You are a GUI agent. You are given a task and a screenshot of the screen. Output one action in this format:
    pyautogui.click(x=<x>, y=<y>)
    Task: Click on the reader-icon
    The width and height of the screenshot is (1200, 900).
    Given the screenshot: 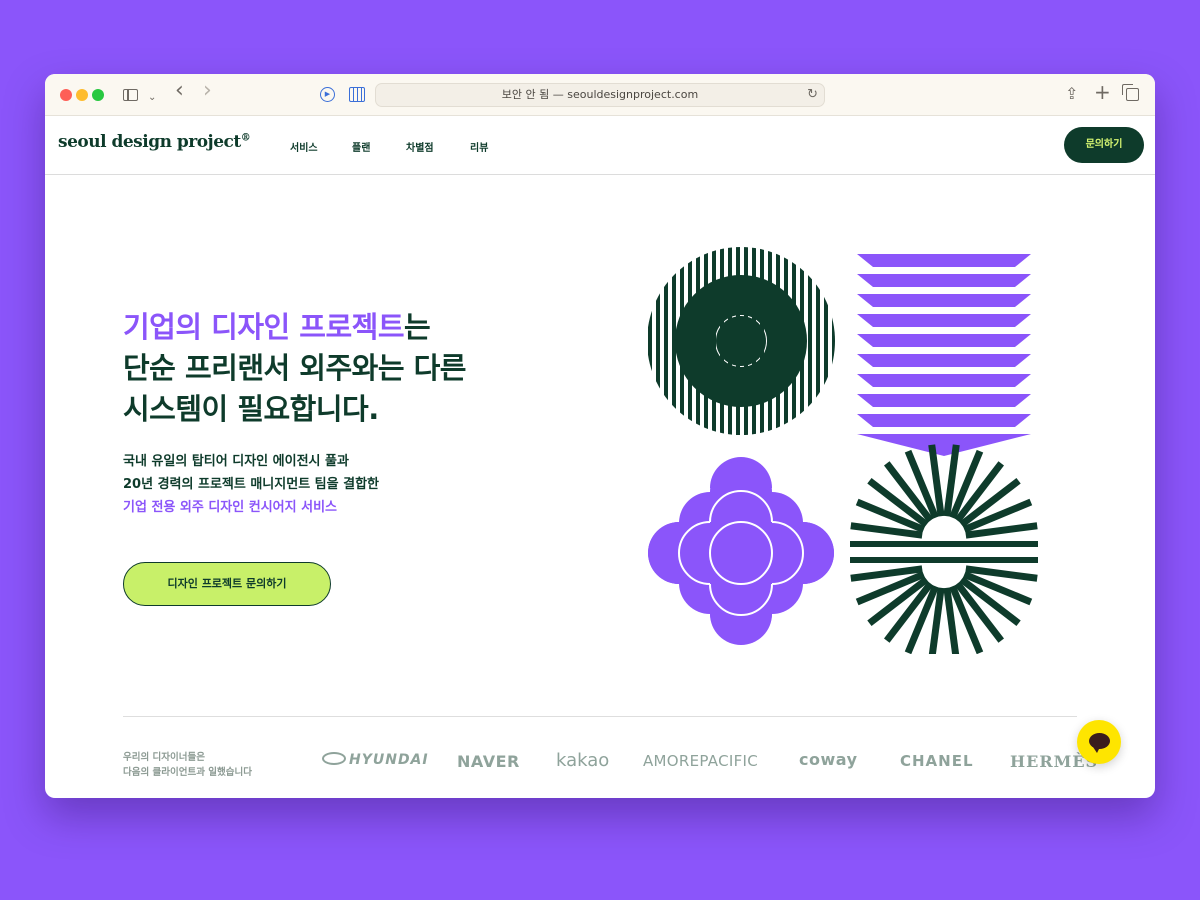 What is the action you would take?
    pyautogui.click(x=357, y=94)
    